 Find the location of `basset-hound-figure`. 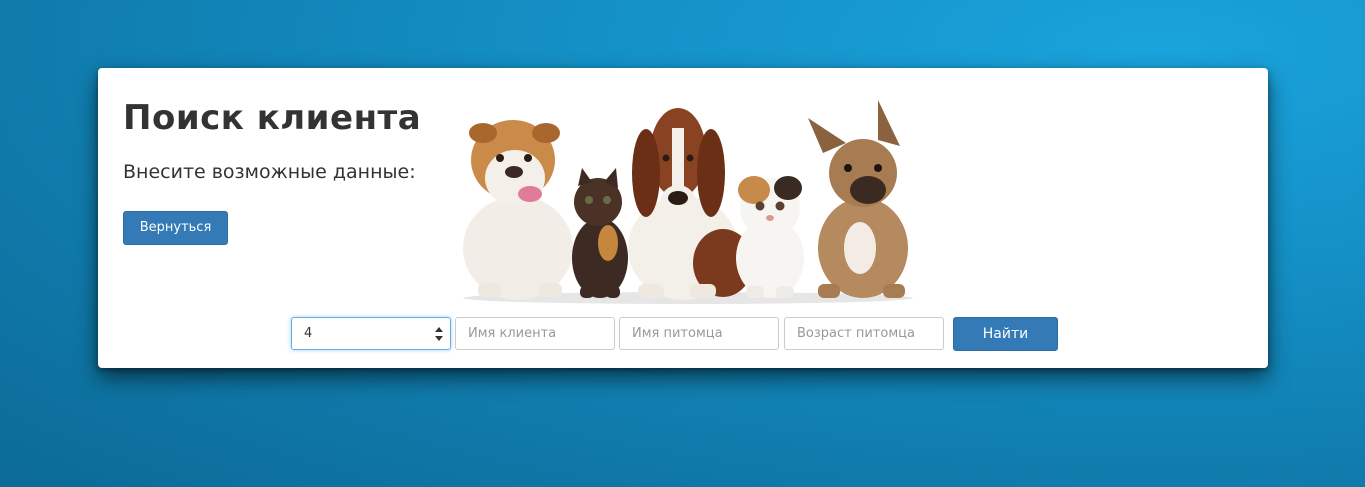

basset-hound-figure is located at coordinates (690, 204).